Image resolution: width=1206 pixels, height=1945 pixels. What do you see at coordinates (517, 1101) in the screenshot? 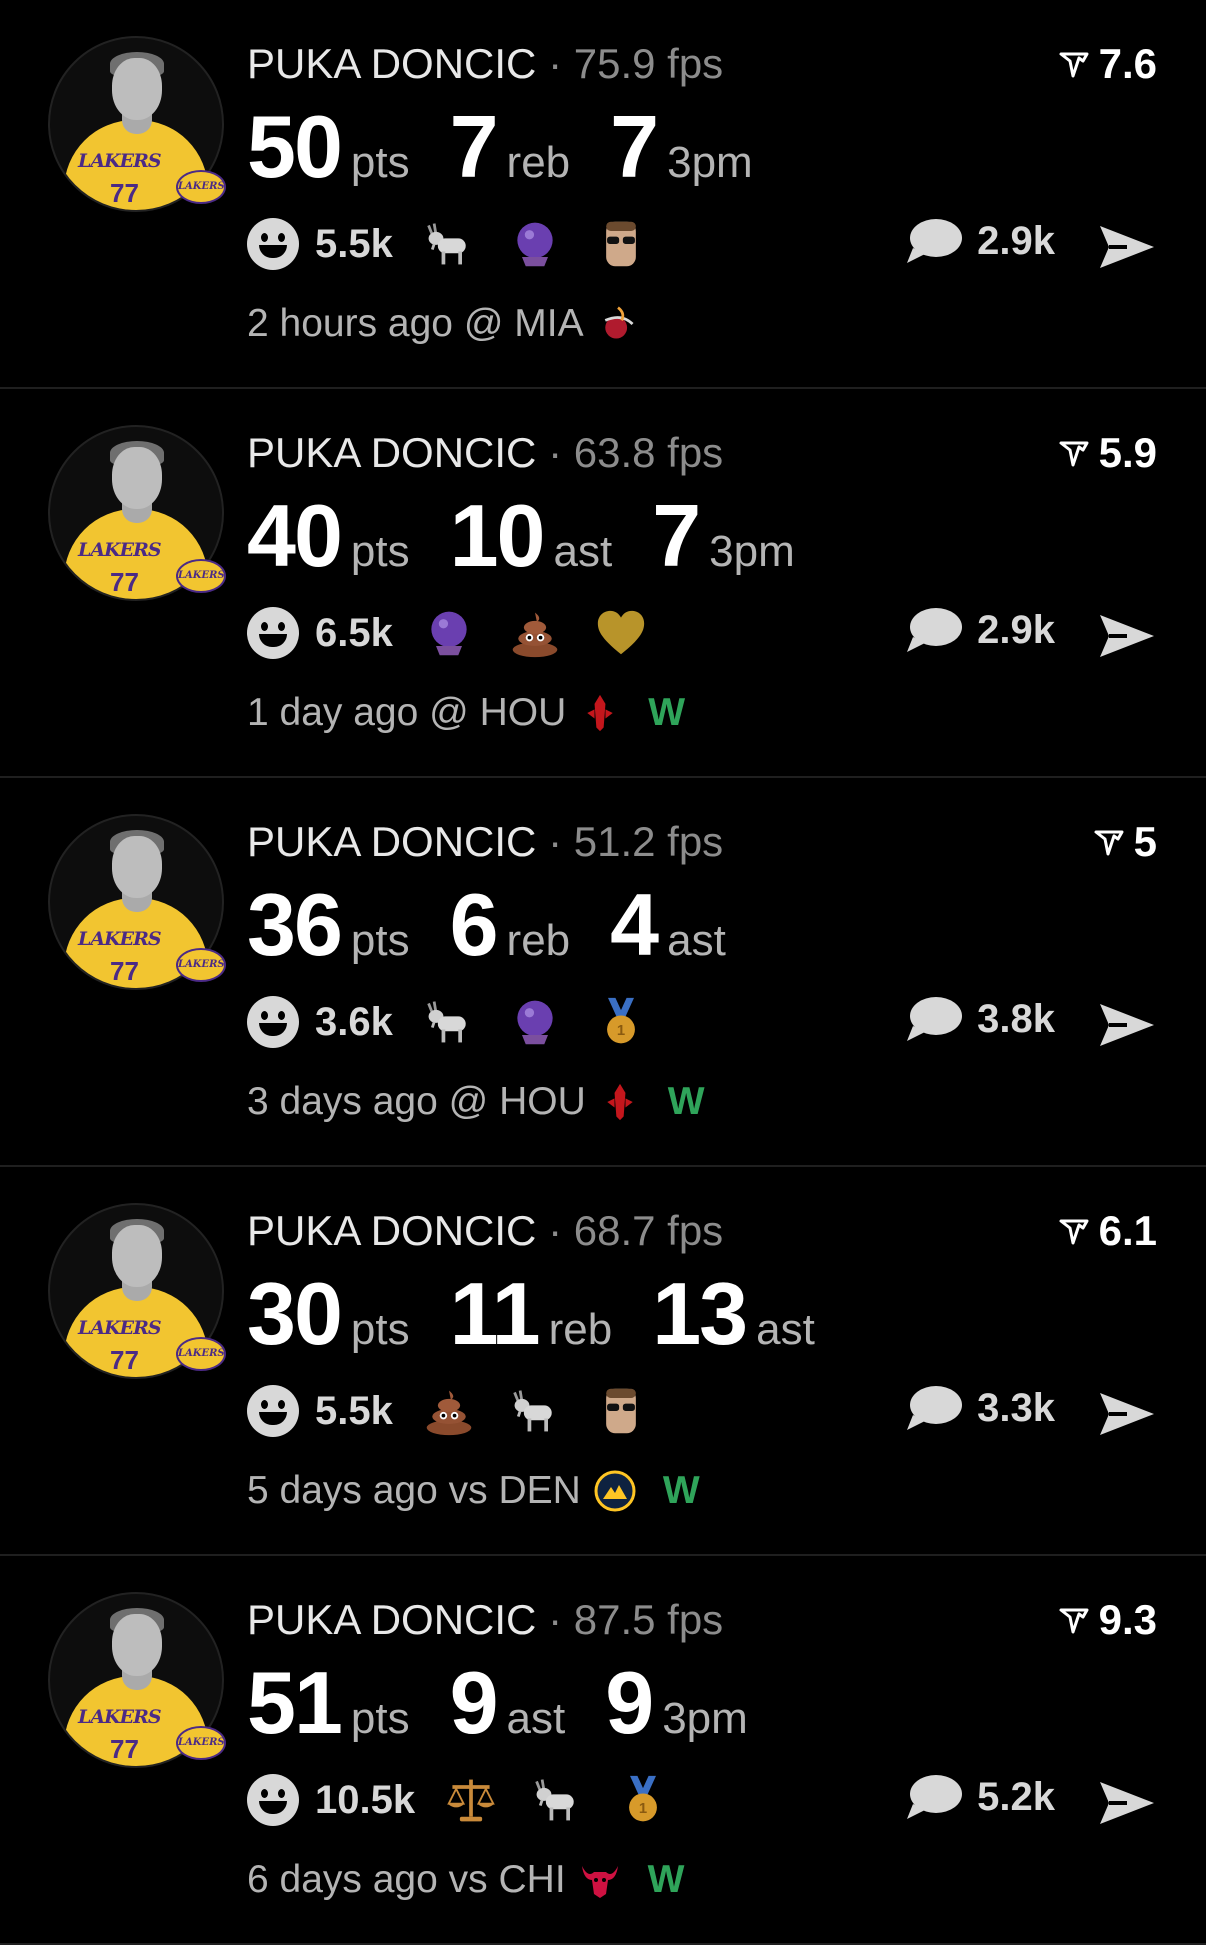
I see `venue: @ HOU` at bounding box center [517, 1101].